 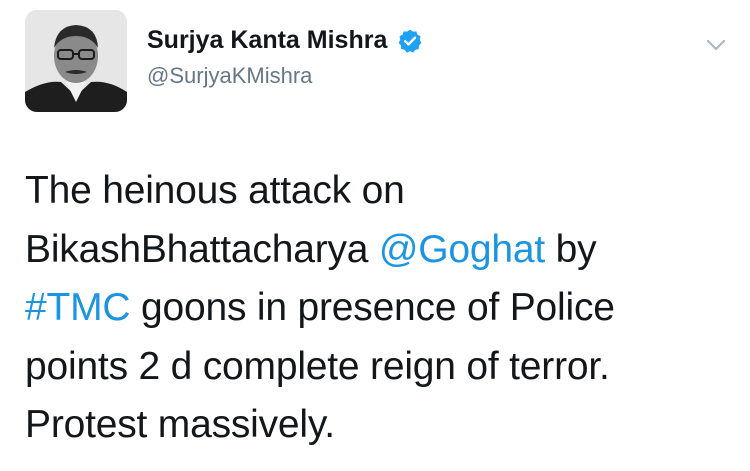 I want to click on tweet-line: #TMC goons in presence of Police, so click(x=380, y=308).